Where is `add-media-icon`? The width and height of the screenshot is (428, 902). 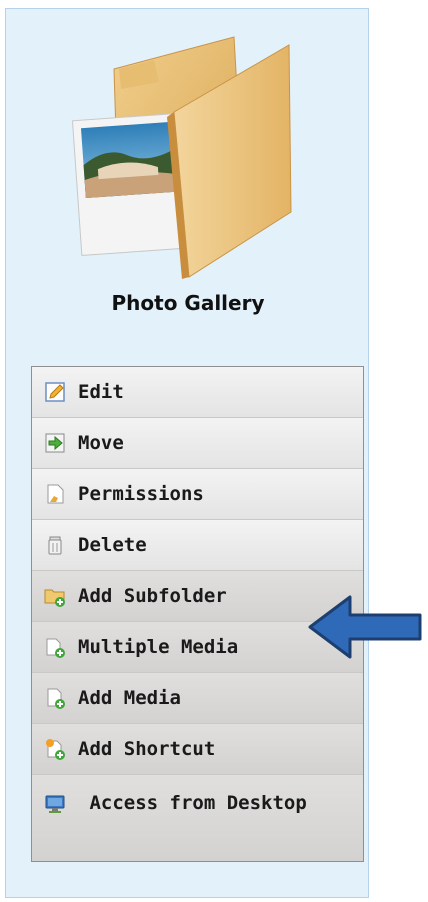
add-media-icon is located at coordinates (55, 648).